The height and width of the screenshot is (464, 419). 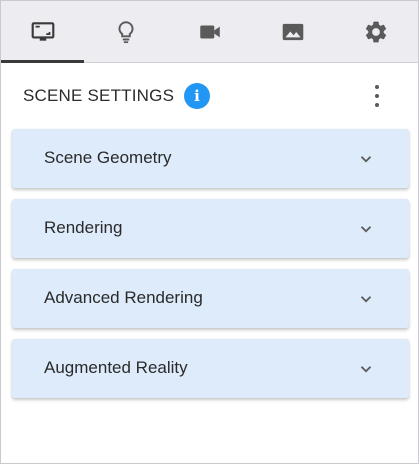 I want to click on tab-bar, so click(x=209, y=32).